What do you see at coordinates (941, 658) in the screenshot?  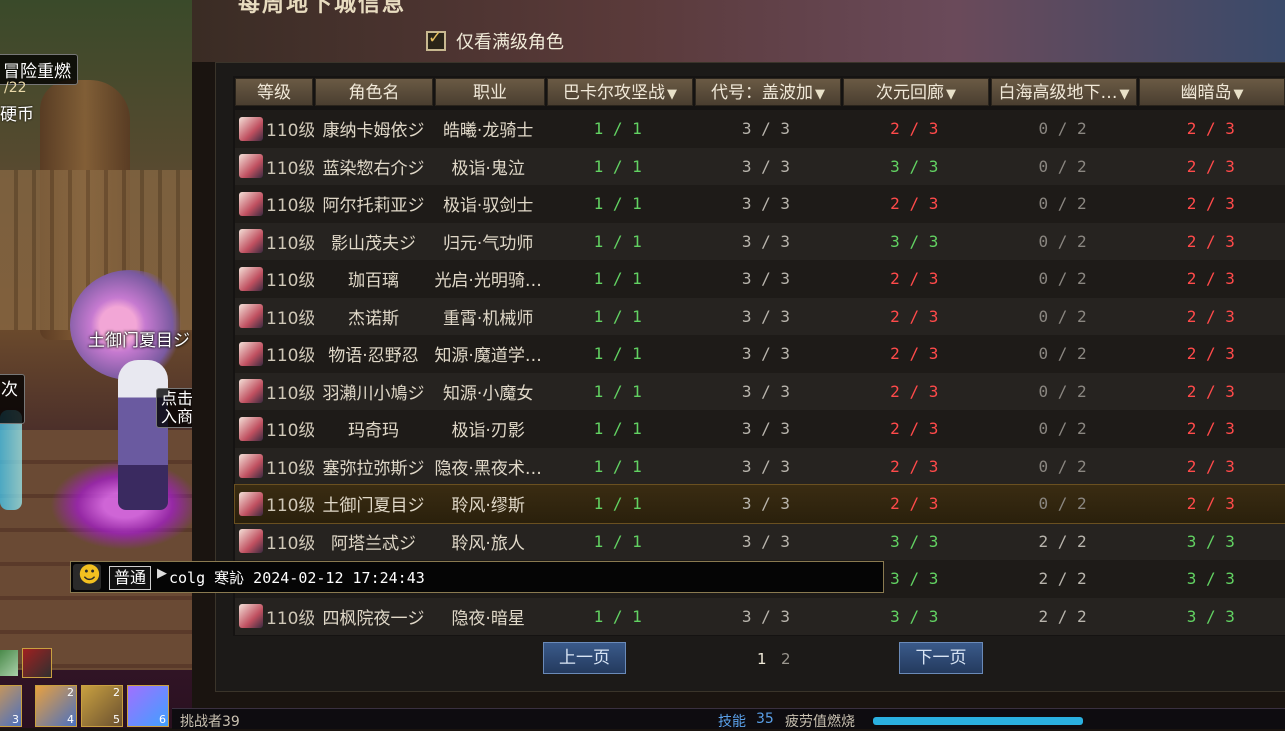 I see `next-page-button: 下一页` at bounding box center [941, 658].